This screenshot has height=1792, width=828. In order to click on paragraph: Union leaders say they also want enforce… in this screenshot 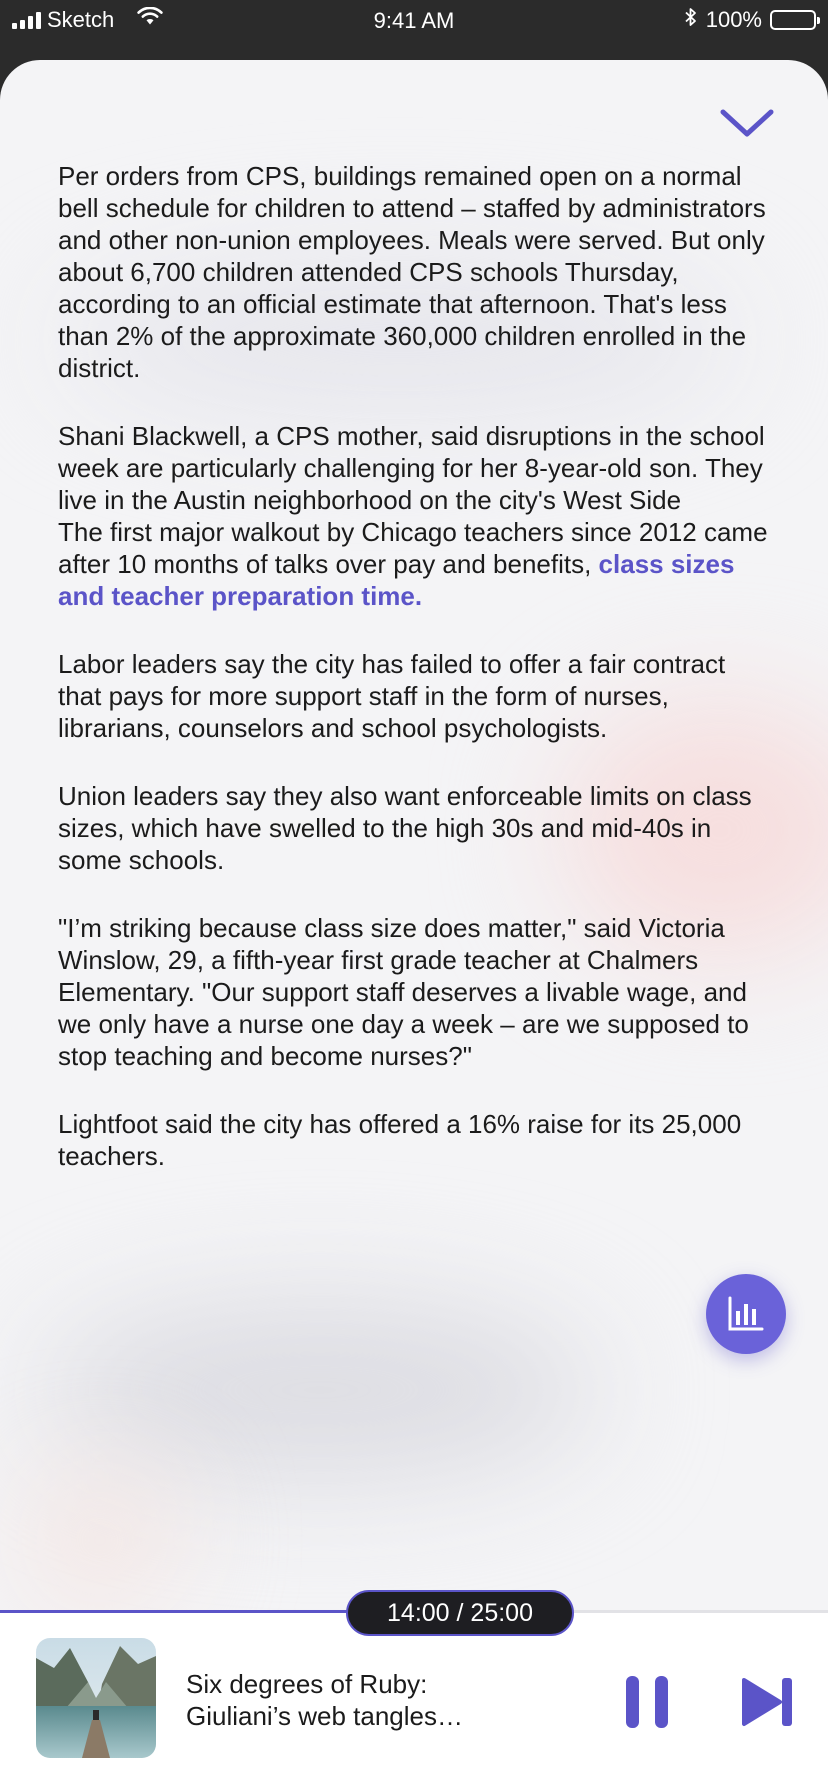, I will do `click(405, 828)`.